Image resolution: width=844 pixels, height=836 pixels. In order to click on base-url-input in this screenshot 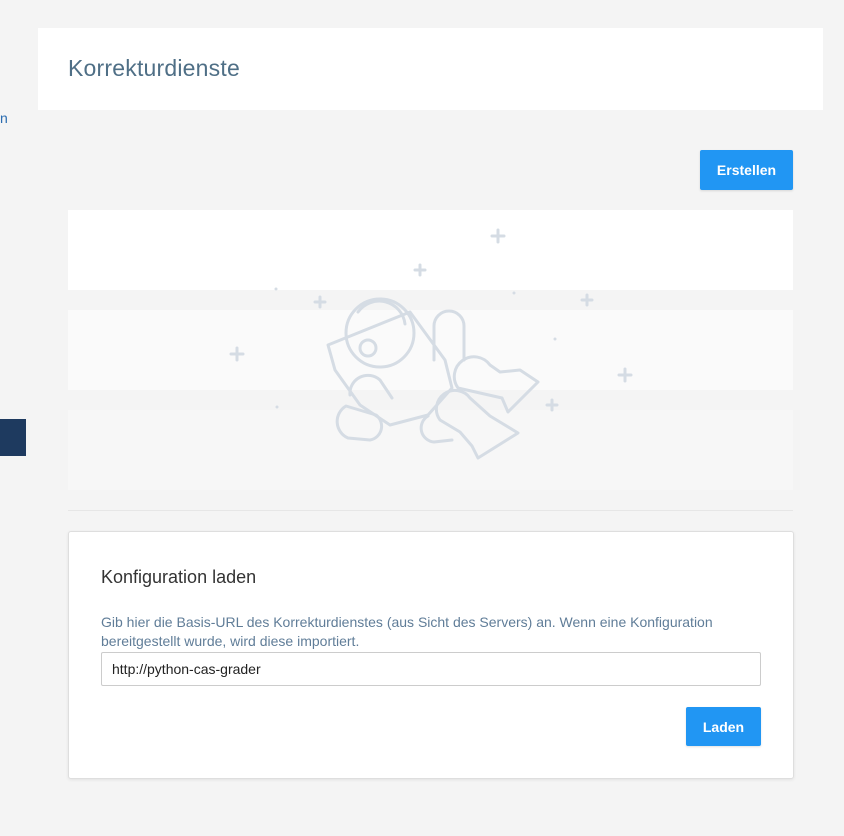, I will do `click(431, 669)`.